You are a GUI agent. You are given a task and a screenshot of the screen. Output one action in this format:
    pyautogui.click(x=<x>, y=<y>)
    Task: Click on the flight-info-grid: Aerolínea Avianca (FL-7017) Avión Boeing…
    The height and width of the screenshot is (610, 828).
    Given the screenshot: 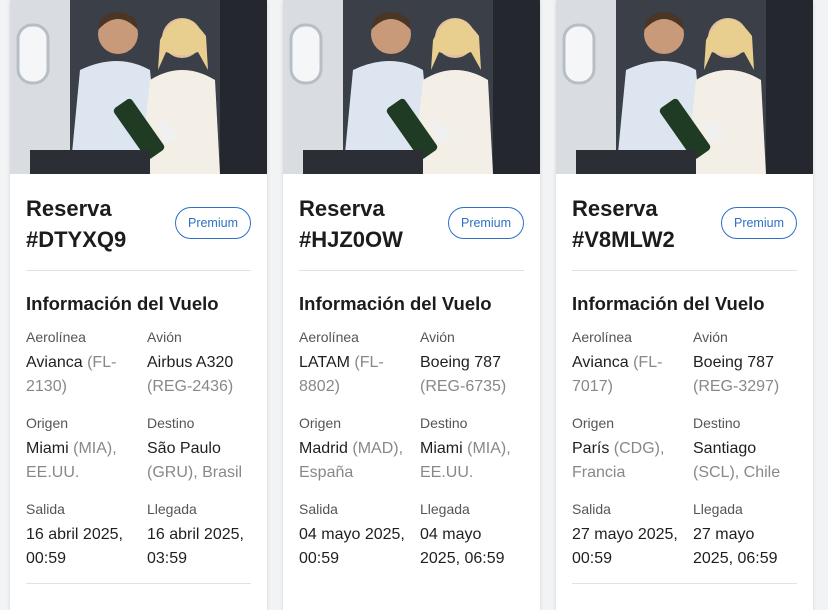 What is the action you would take?
    pyautogui.click(x=684, y=458)
    